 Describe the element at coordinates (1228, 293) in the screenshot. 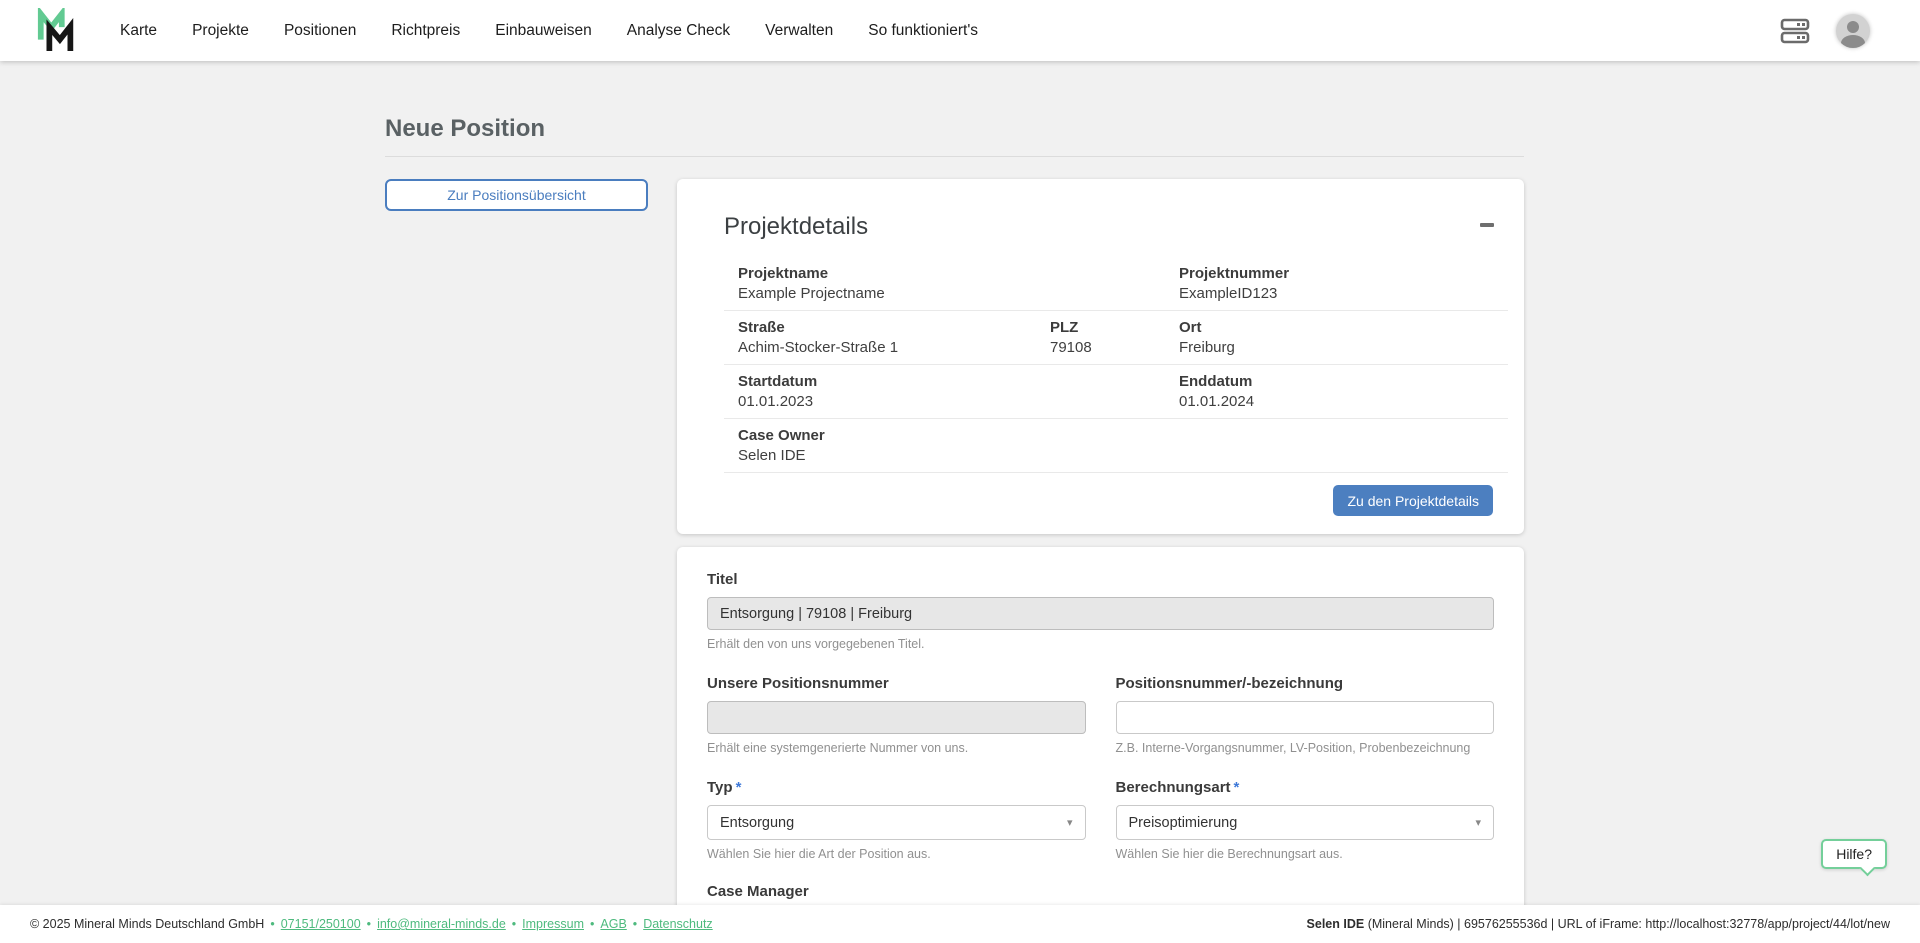

I see `field-value: ExampleID123` at that location.